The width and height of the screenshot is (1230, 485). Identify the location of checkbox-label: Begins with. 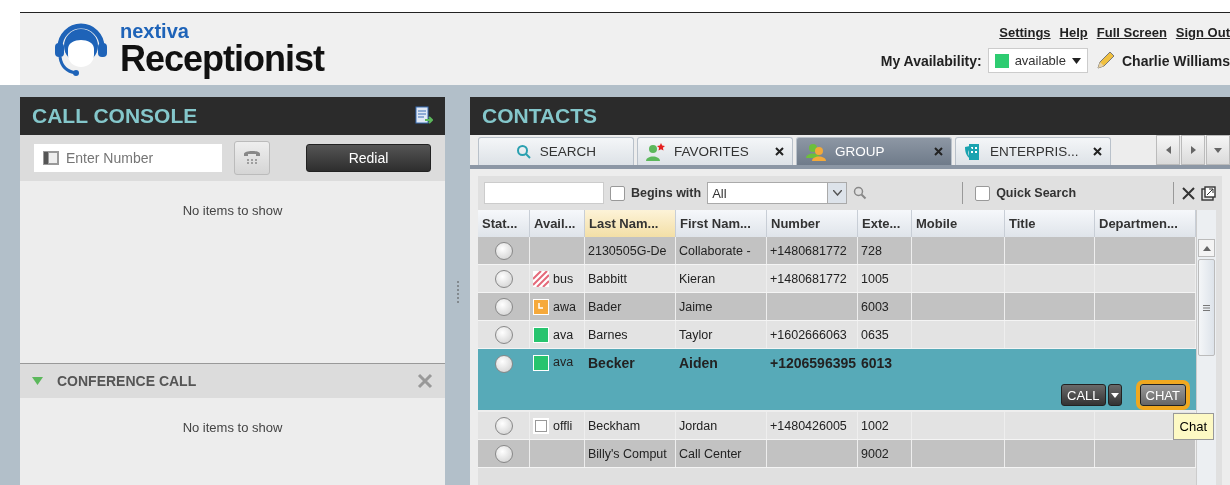
(666, 193).